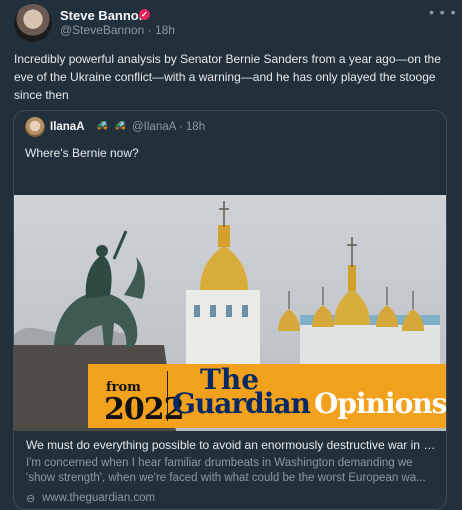 Image resolution: width=462 pixels, height=510 pixels. I want to click on quote-handle-line: @IlanaA · 18h, so click(168, 127).